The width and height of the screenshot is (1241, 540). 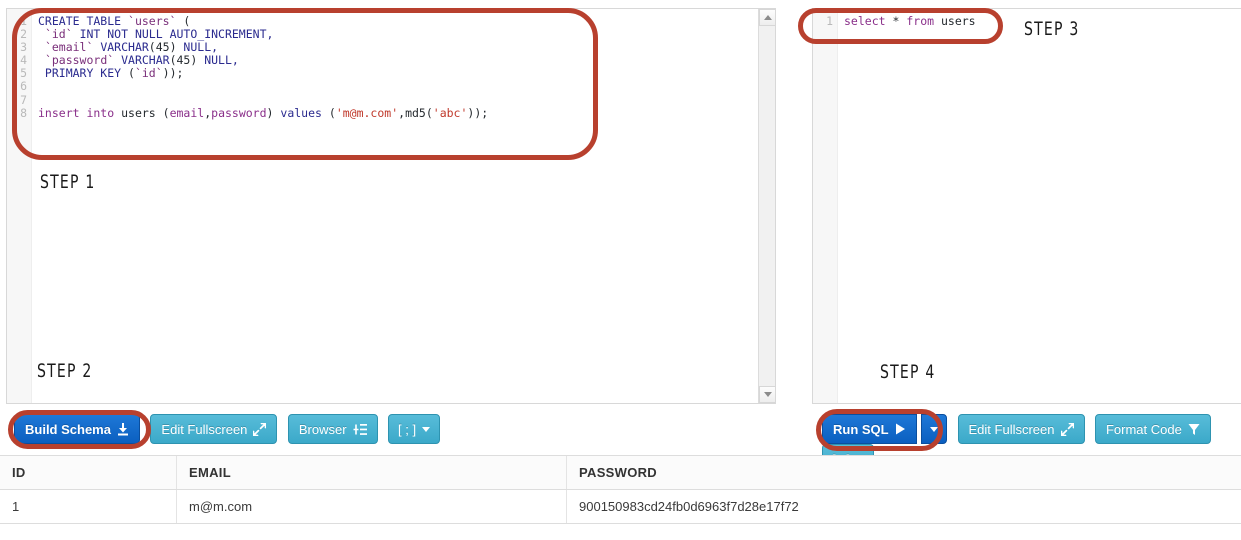 I want to click on browser-label: Browser, so click(x=322, y=429).